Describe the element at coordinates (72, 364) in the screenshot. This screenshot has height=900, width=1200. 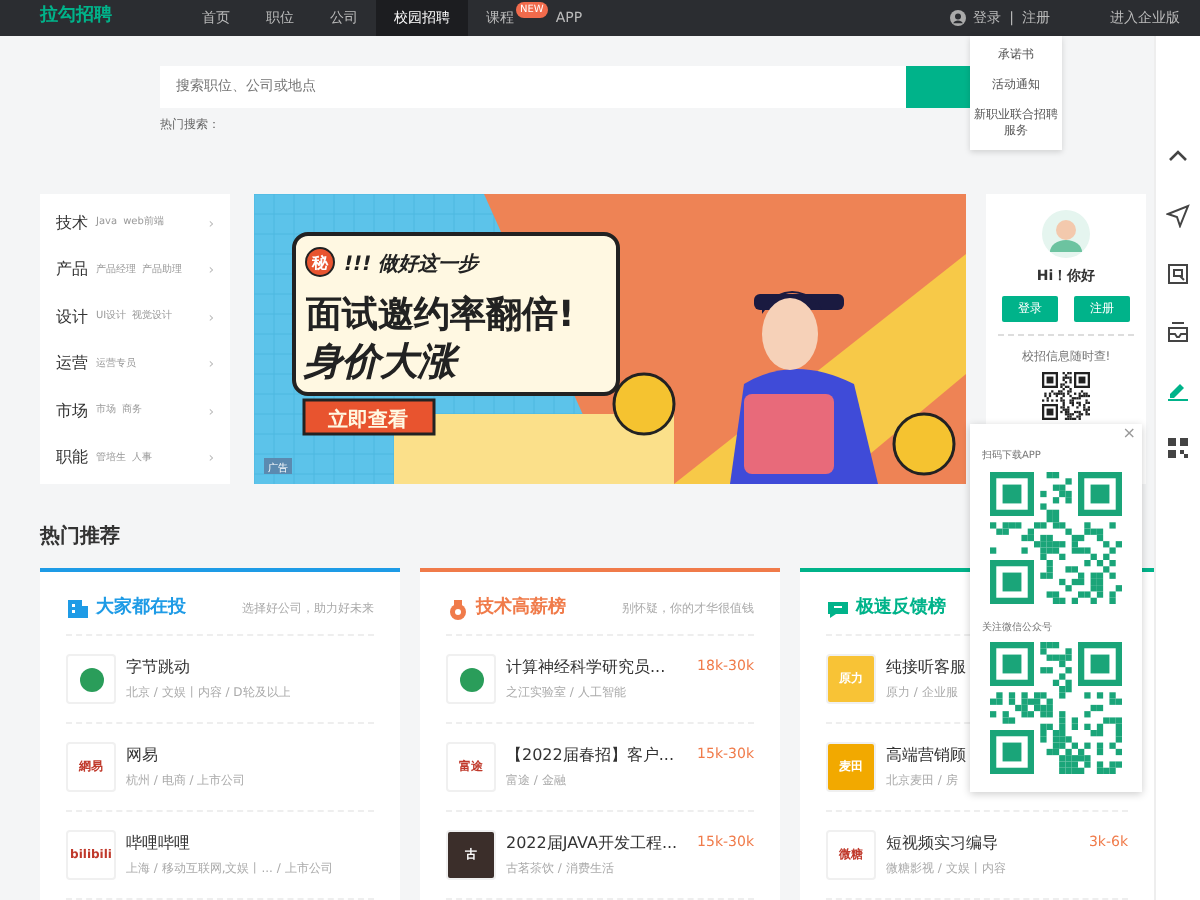
I see `category-title: 运营` at that location.